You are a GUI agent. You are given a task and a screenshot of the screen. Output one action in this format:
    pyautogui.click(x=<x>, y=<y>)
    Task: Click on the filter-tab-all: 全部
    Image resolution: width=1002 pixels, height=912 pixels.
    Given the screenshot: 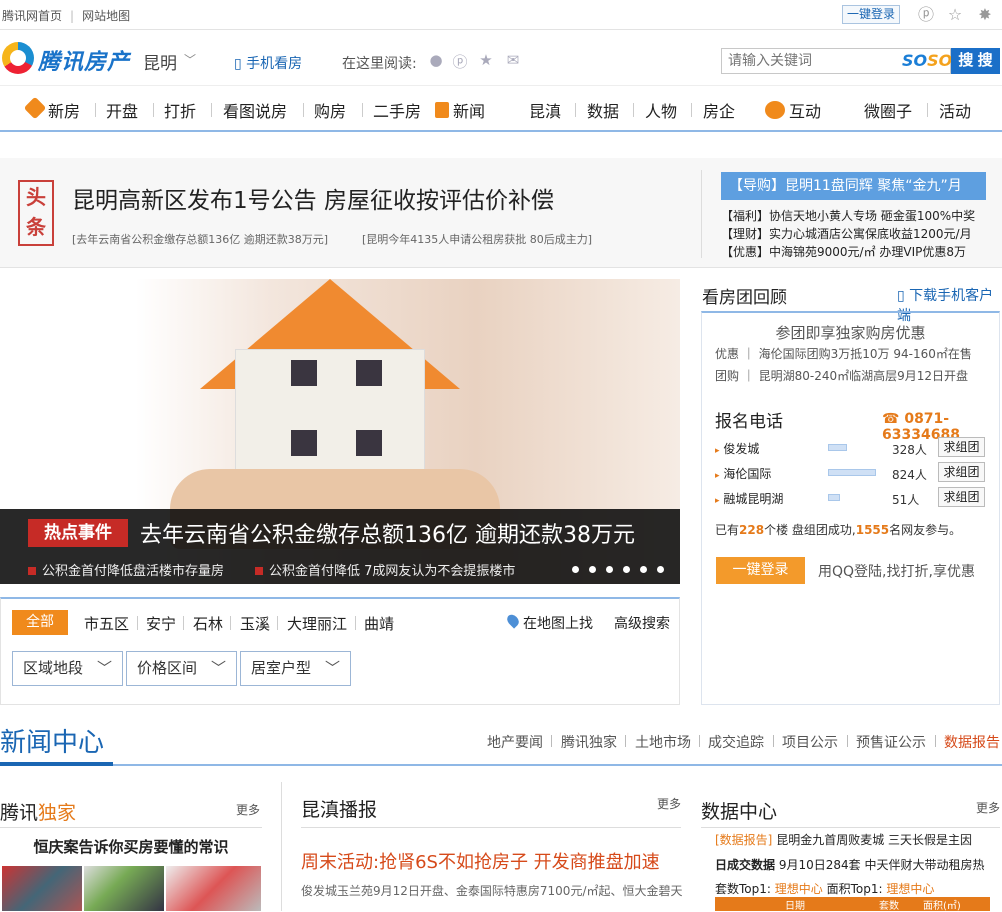 What is the action you would take?
    pyautogui.click(x=40, y=622)
    